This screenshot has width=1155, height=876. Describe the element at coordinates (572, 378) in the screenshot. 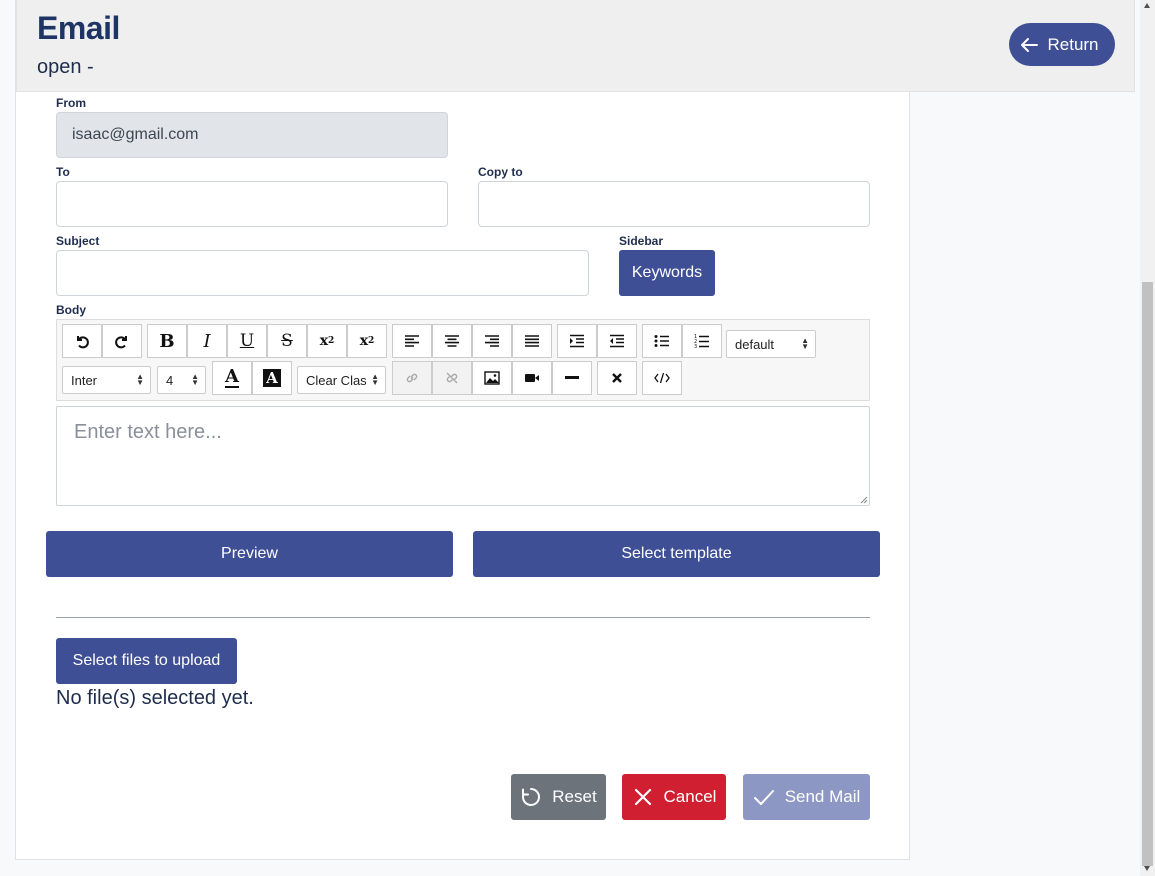

I see `horizontal-rule-icon` at that location.